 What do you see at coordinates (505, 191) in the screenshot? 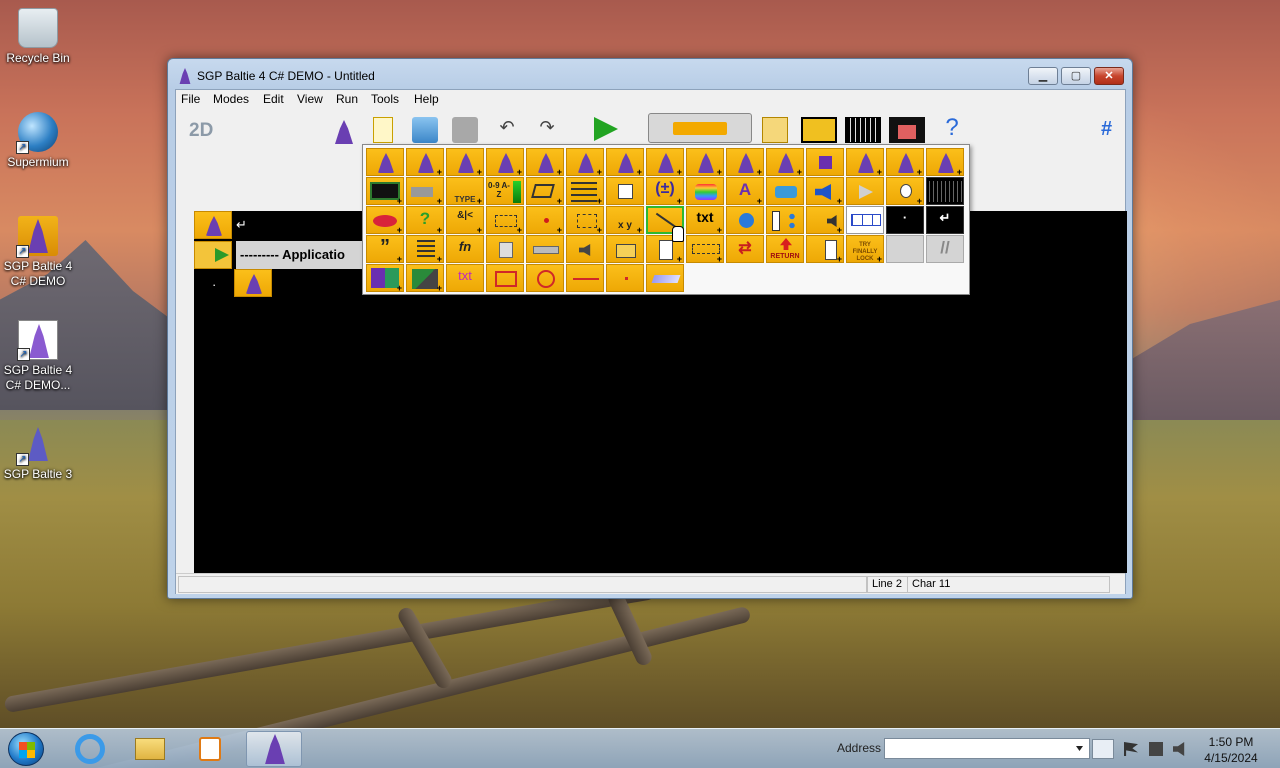
I see `palette-char-az: 0-9 A-Z` at bounding box center [505, 191].